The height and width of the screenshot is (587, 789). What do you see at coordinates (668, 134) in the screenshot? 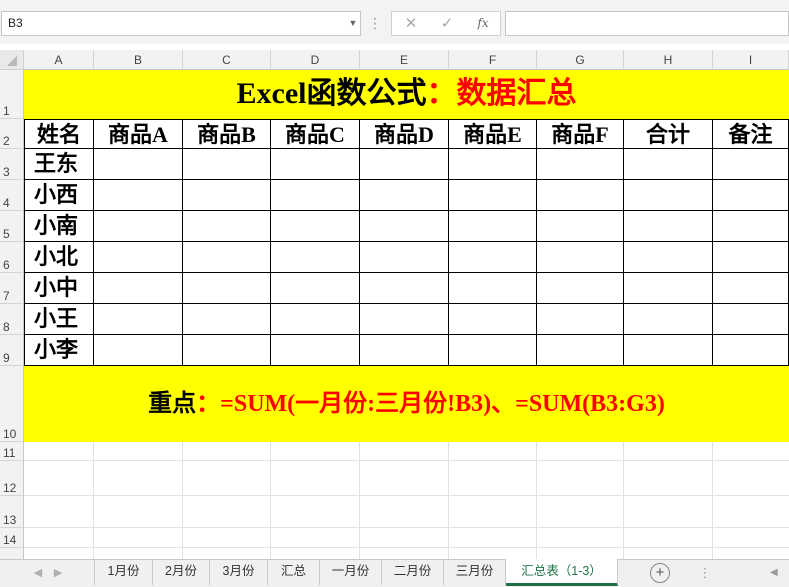
I see `table-header-total: 合计` at bounding box center [668, 134].